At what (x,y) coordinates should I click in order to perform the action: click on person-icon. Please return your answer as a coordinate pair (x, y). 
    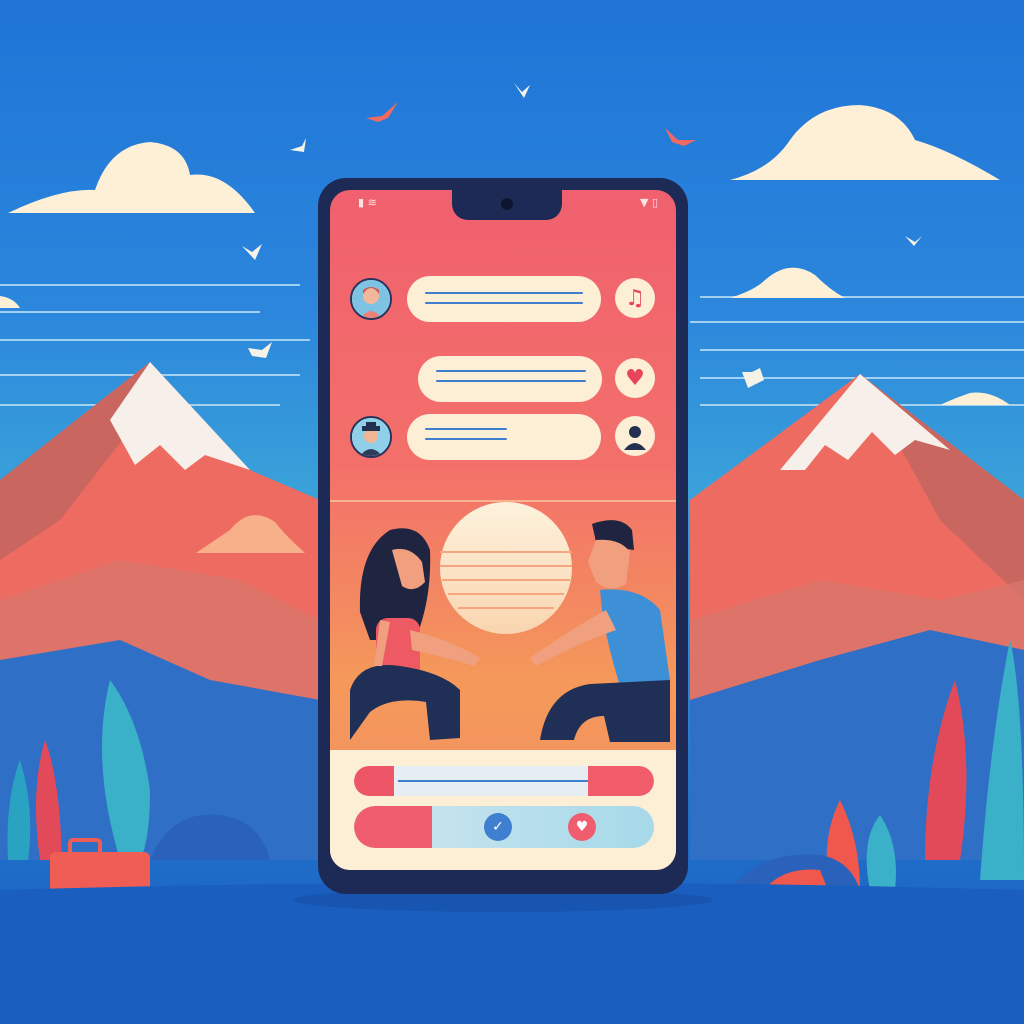
    Looking at the image, I should click on (635, 436).